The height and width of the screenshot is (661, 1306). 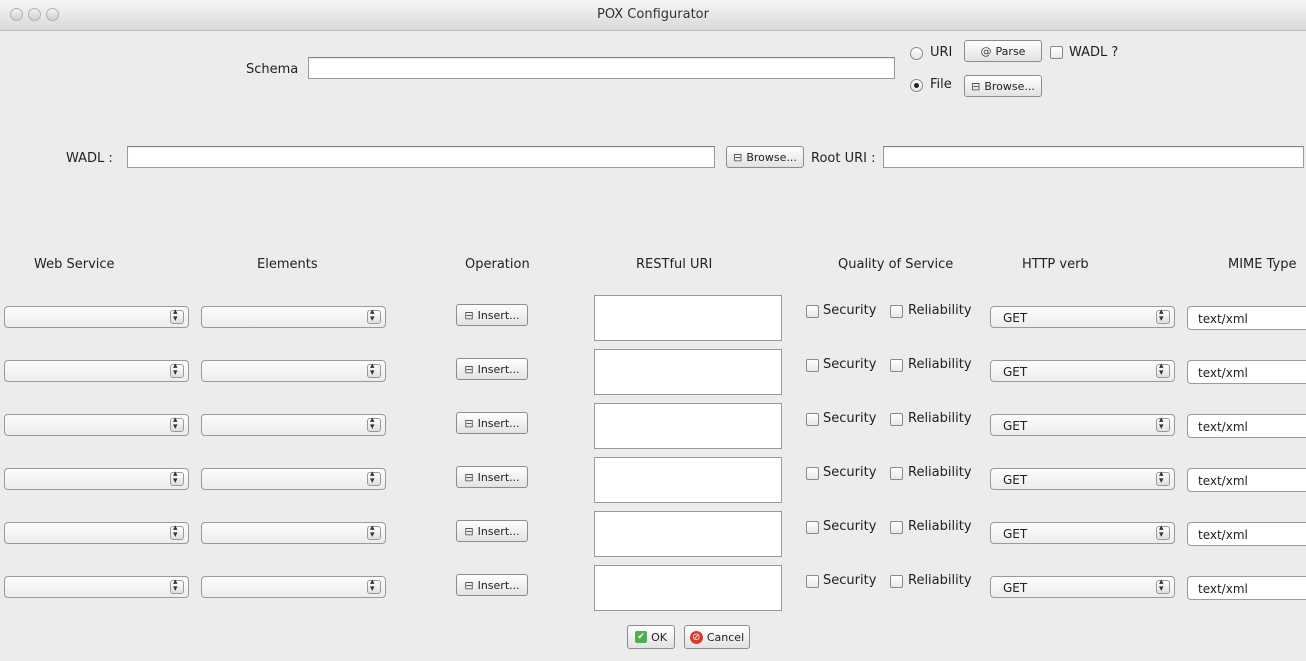 What do you see at coordinates (653, 14) in the screenshot?
I see `window-title: POX Configurator` at bounding box center [653, 14].